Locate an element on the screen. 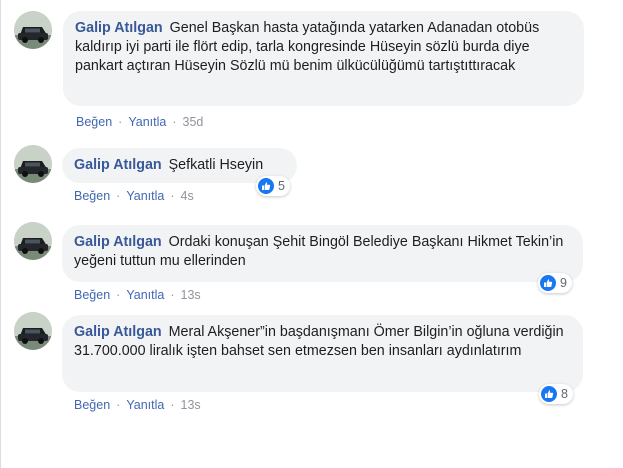 This screenshot has height=468, width=623. thread-divider-line is located at coordinates (0, 234).